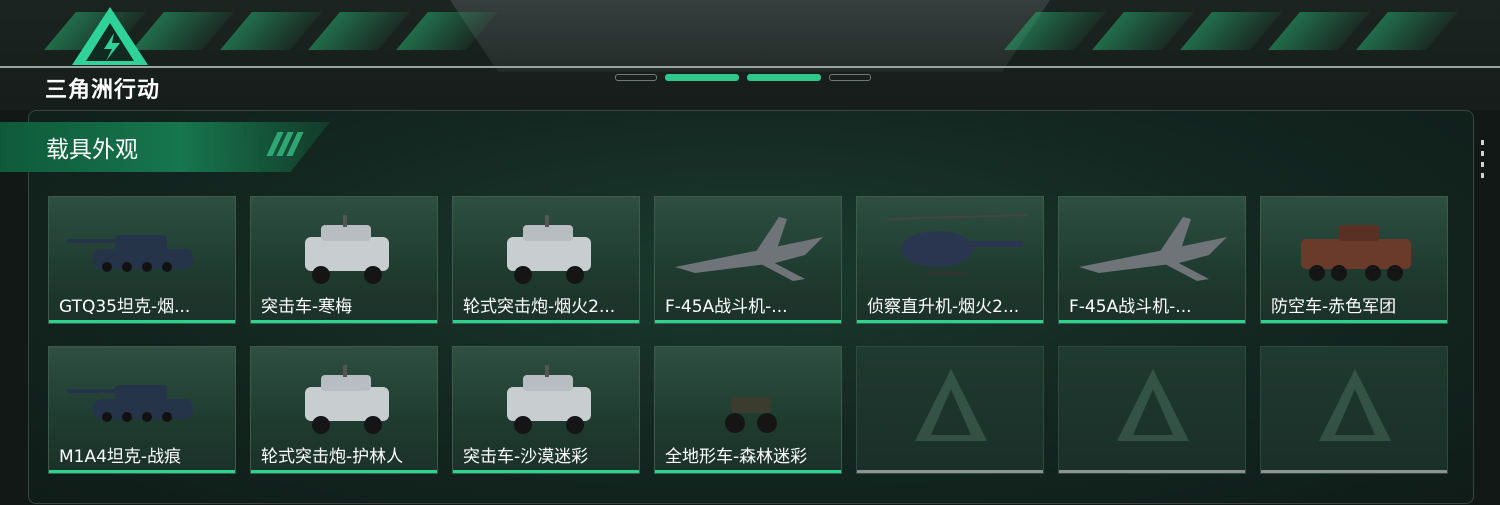  What do you see at coordinates (307, 307) in the screenshot?
I see `vehicle-label: 突击车-寒梅` at bounding box center [307, 307].